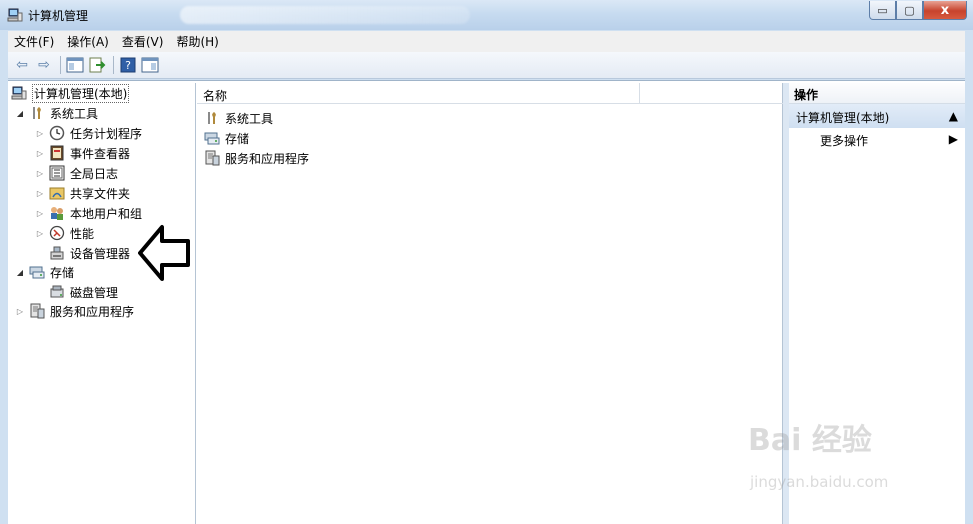  Describe the element at coordinates (844, 141) in the screenshot. I see `more-actions-label: 更多操作` at that location.